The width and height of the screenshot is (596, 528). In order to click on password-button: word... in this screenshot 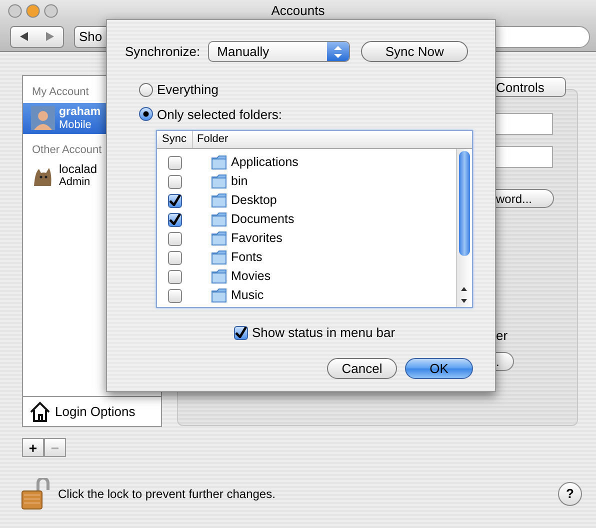, I will do `click(525, 198)`.